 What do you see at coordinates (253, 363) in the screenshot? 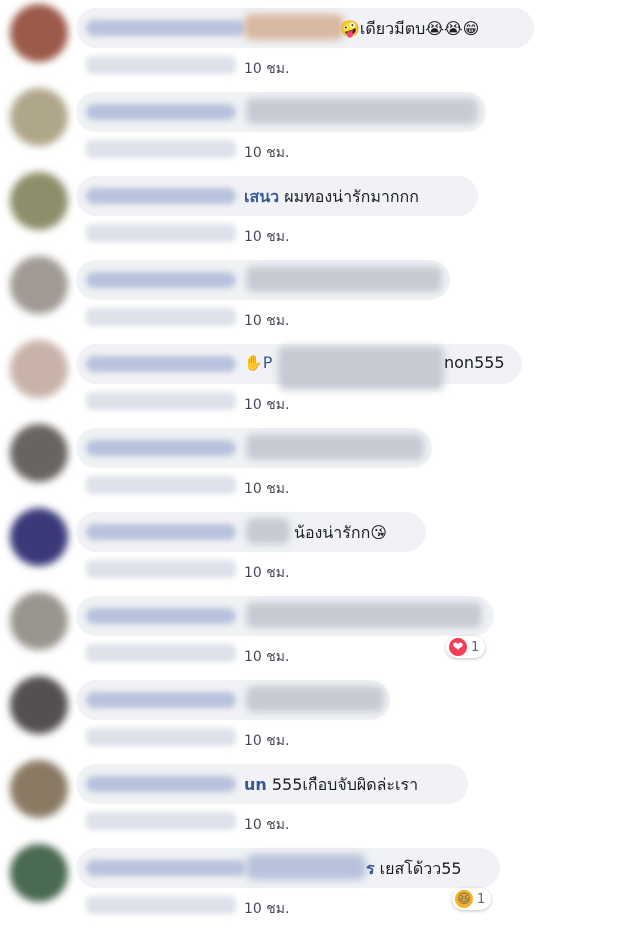
I see `hand-icon: ✋` at bounding box center [253, 363].